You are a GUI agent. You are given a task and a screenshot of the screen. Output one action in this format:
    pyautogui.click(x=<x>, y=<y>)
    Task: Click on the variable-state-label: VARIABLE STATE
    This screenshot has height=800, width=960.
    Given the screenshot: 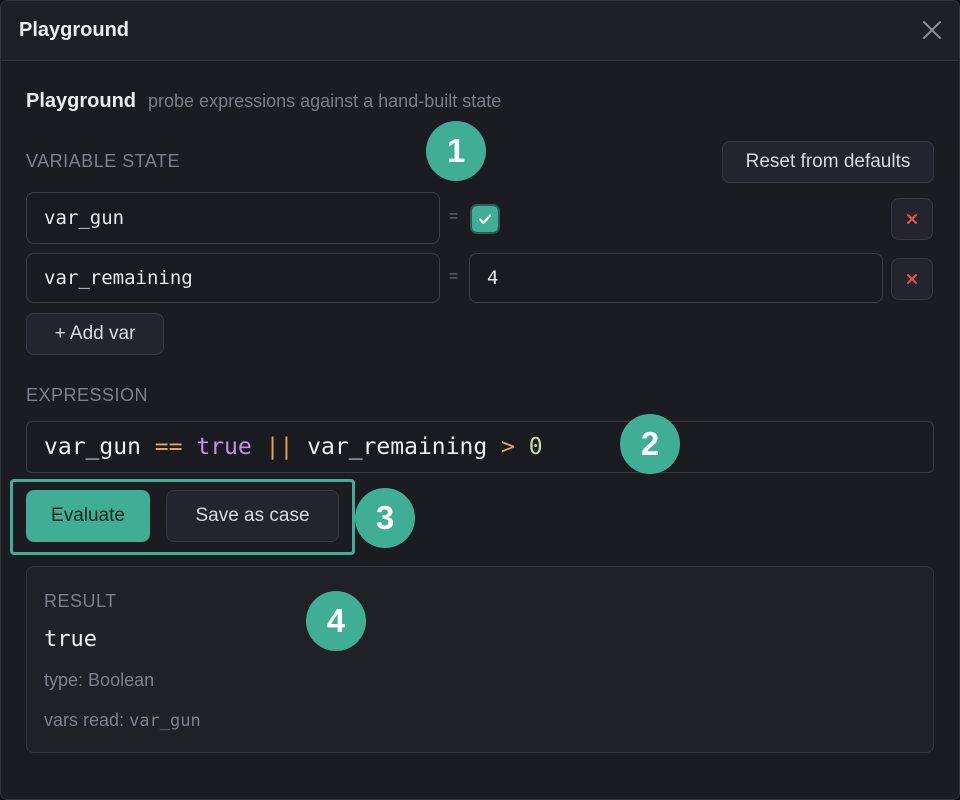 What is the action you would take?
    pyautogui.click(x=103, y=161)
    